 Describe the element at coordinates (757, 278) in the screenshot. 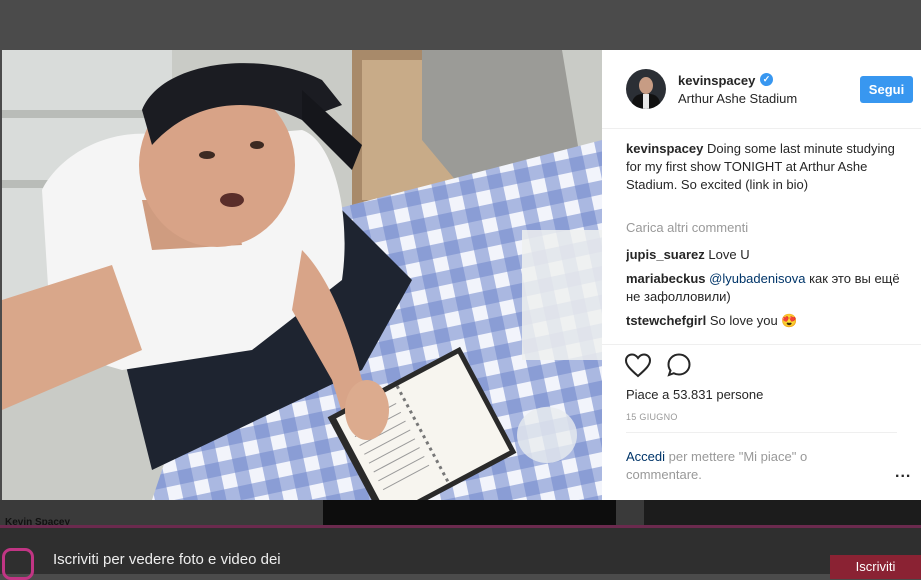

I see `comment-mention: @lyubadenisova` at that location.